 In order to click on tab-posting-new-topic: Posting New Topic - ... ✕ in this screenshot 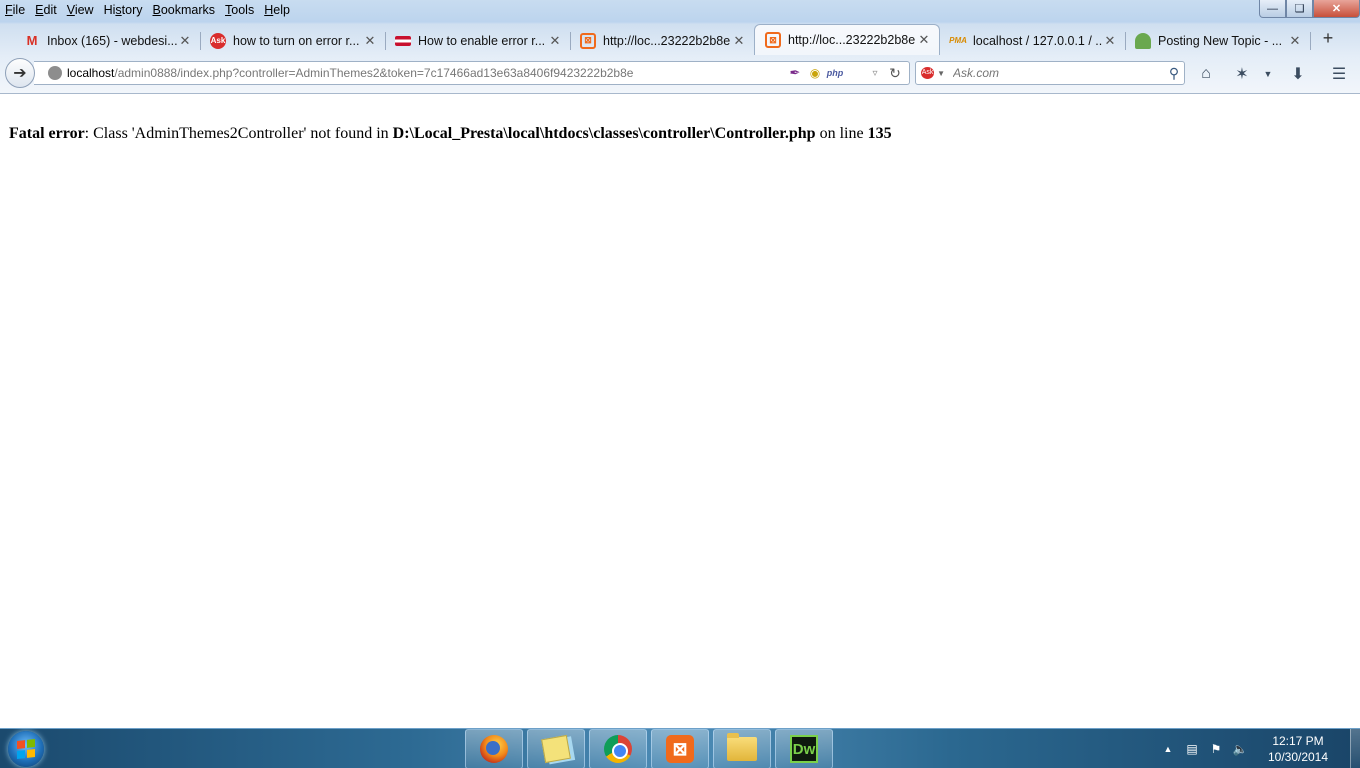, I will do `click(1217, 40)`.